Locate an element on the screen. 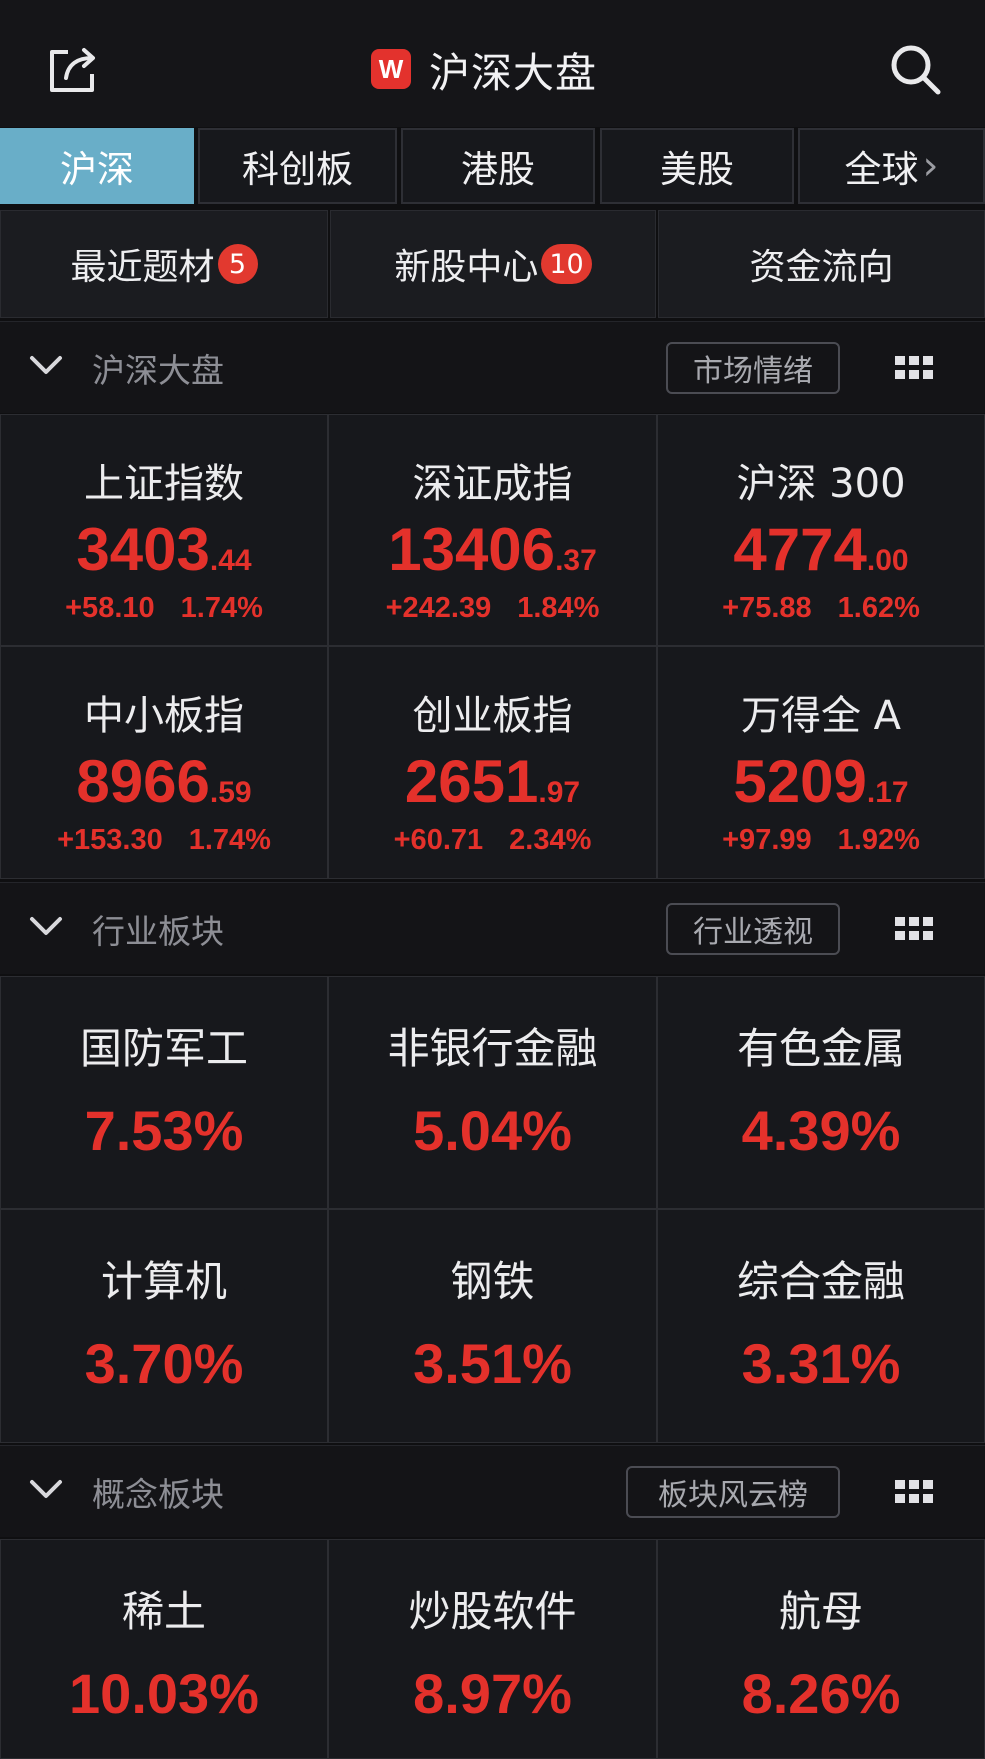 Image resolution: width=985 pixels, height=1759 pixels. index-tile: 沪深 300 4774.00 +75.88 1.62% is located at coordinates (821, 530).